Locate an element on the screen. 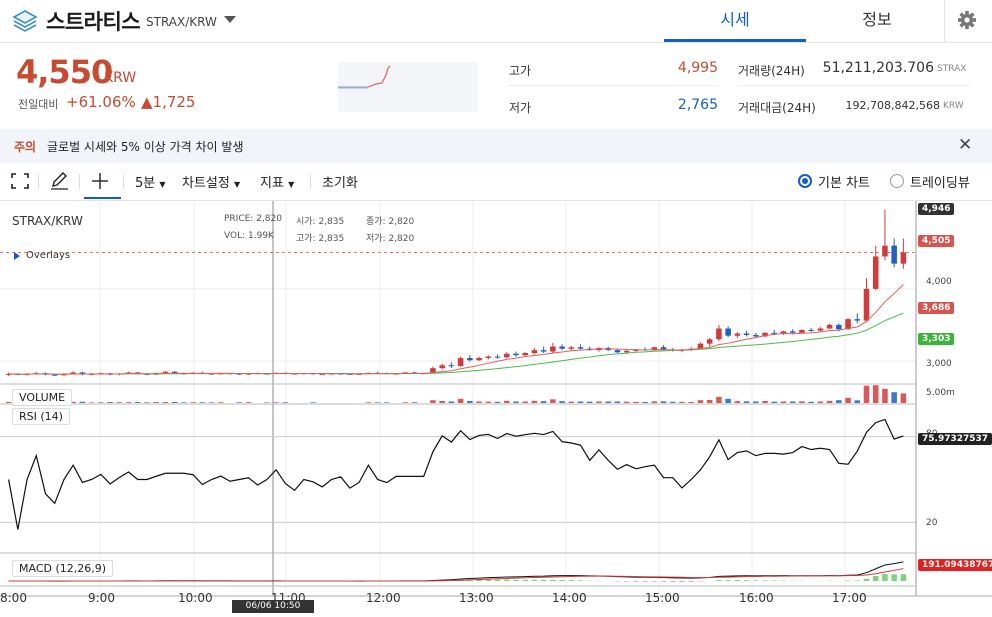  rsi-tick: 20 is located at coordinates (932, 523).